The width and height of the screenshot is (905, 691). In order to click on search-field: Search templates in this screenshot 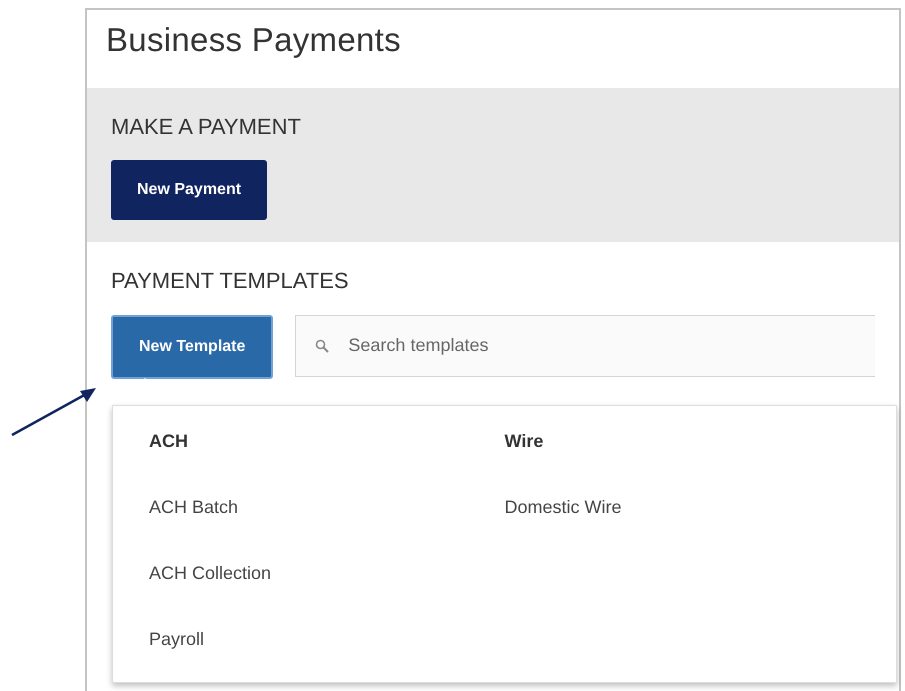, I will do `click(585, 345)`.